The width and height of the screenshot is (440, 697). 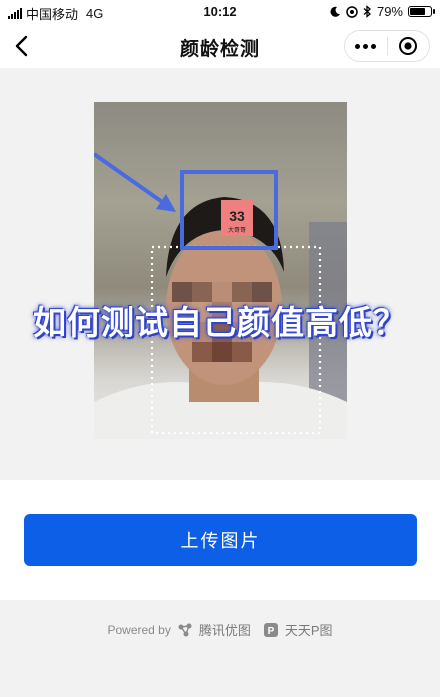 I want to click on bluetooth-icon, so click(x=367, y=11).